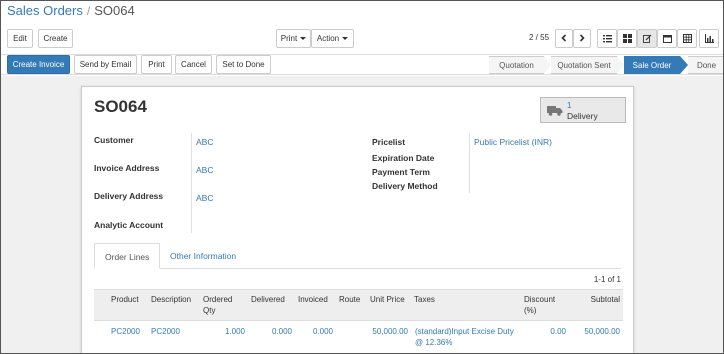 The height and width of the screenshot is (354, 724). What do you see at coordinates (129, 196) in the screenshot?
I see `delivery-address-label: Delivery Address` at bounding box center [129, 196].